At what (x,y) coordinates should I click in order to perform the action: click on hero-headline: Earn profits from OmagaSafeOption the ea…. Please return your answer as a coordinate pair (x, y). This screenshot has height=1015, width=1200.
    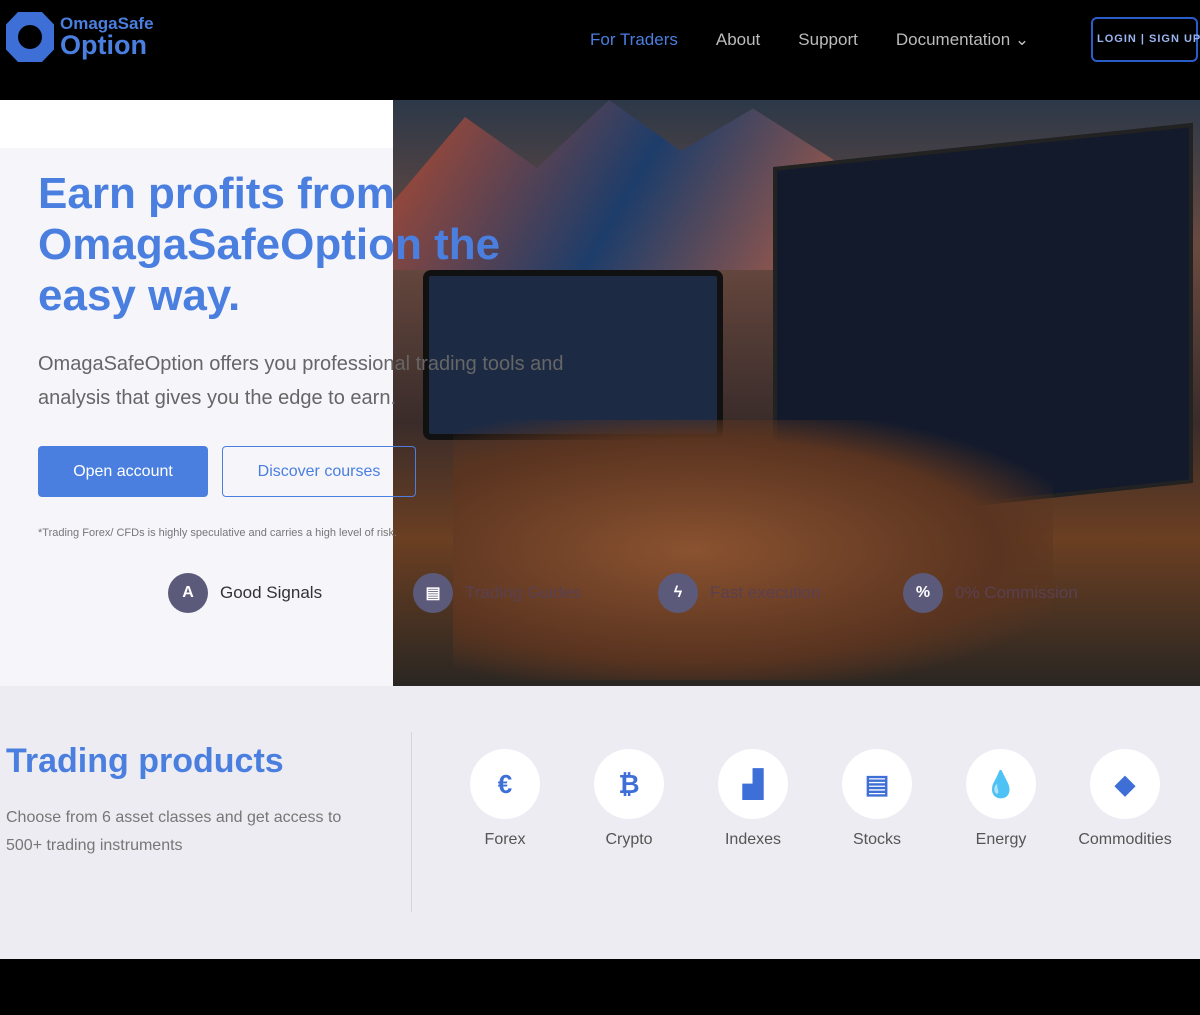
    Looking at the image, I should click on (269, 244).